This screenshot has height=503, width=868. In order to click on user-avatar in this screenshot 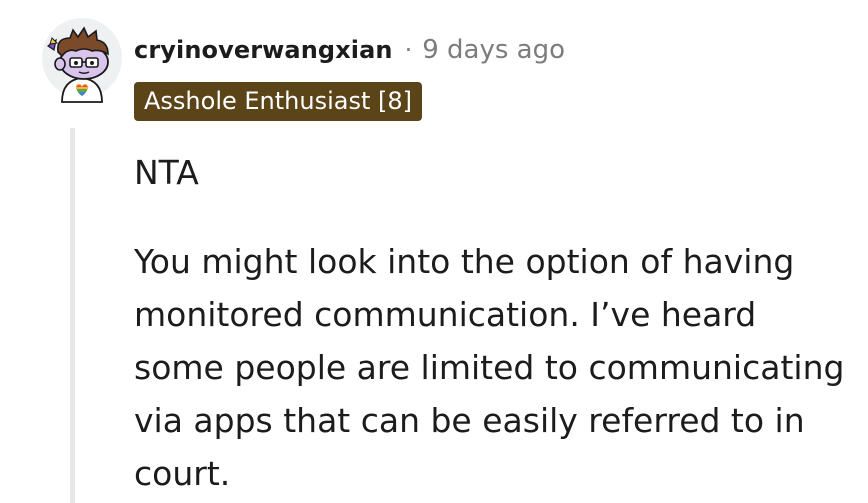, I will do `click(82, 64)`.